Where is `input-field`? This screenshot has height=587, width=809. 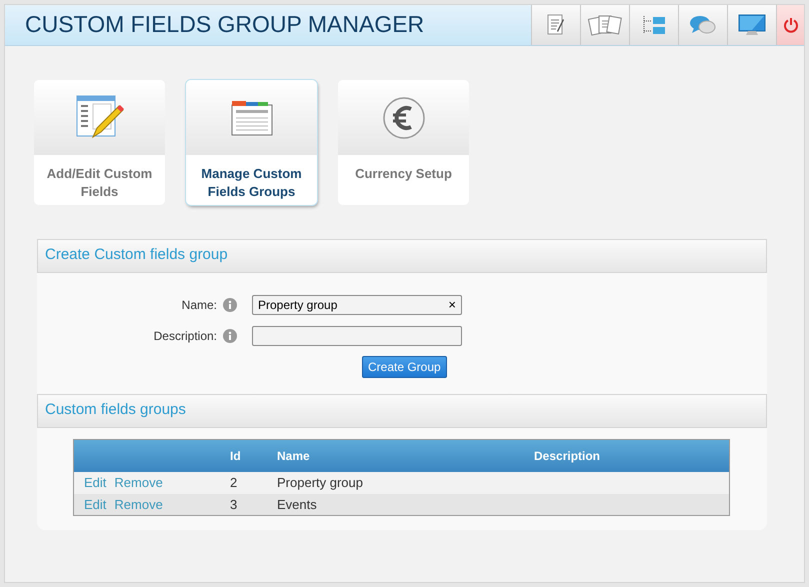
input-field is located at coordinates (357, 336).